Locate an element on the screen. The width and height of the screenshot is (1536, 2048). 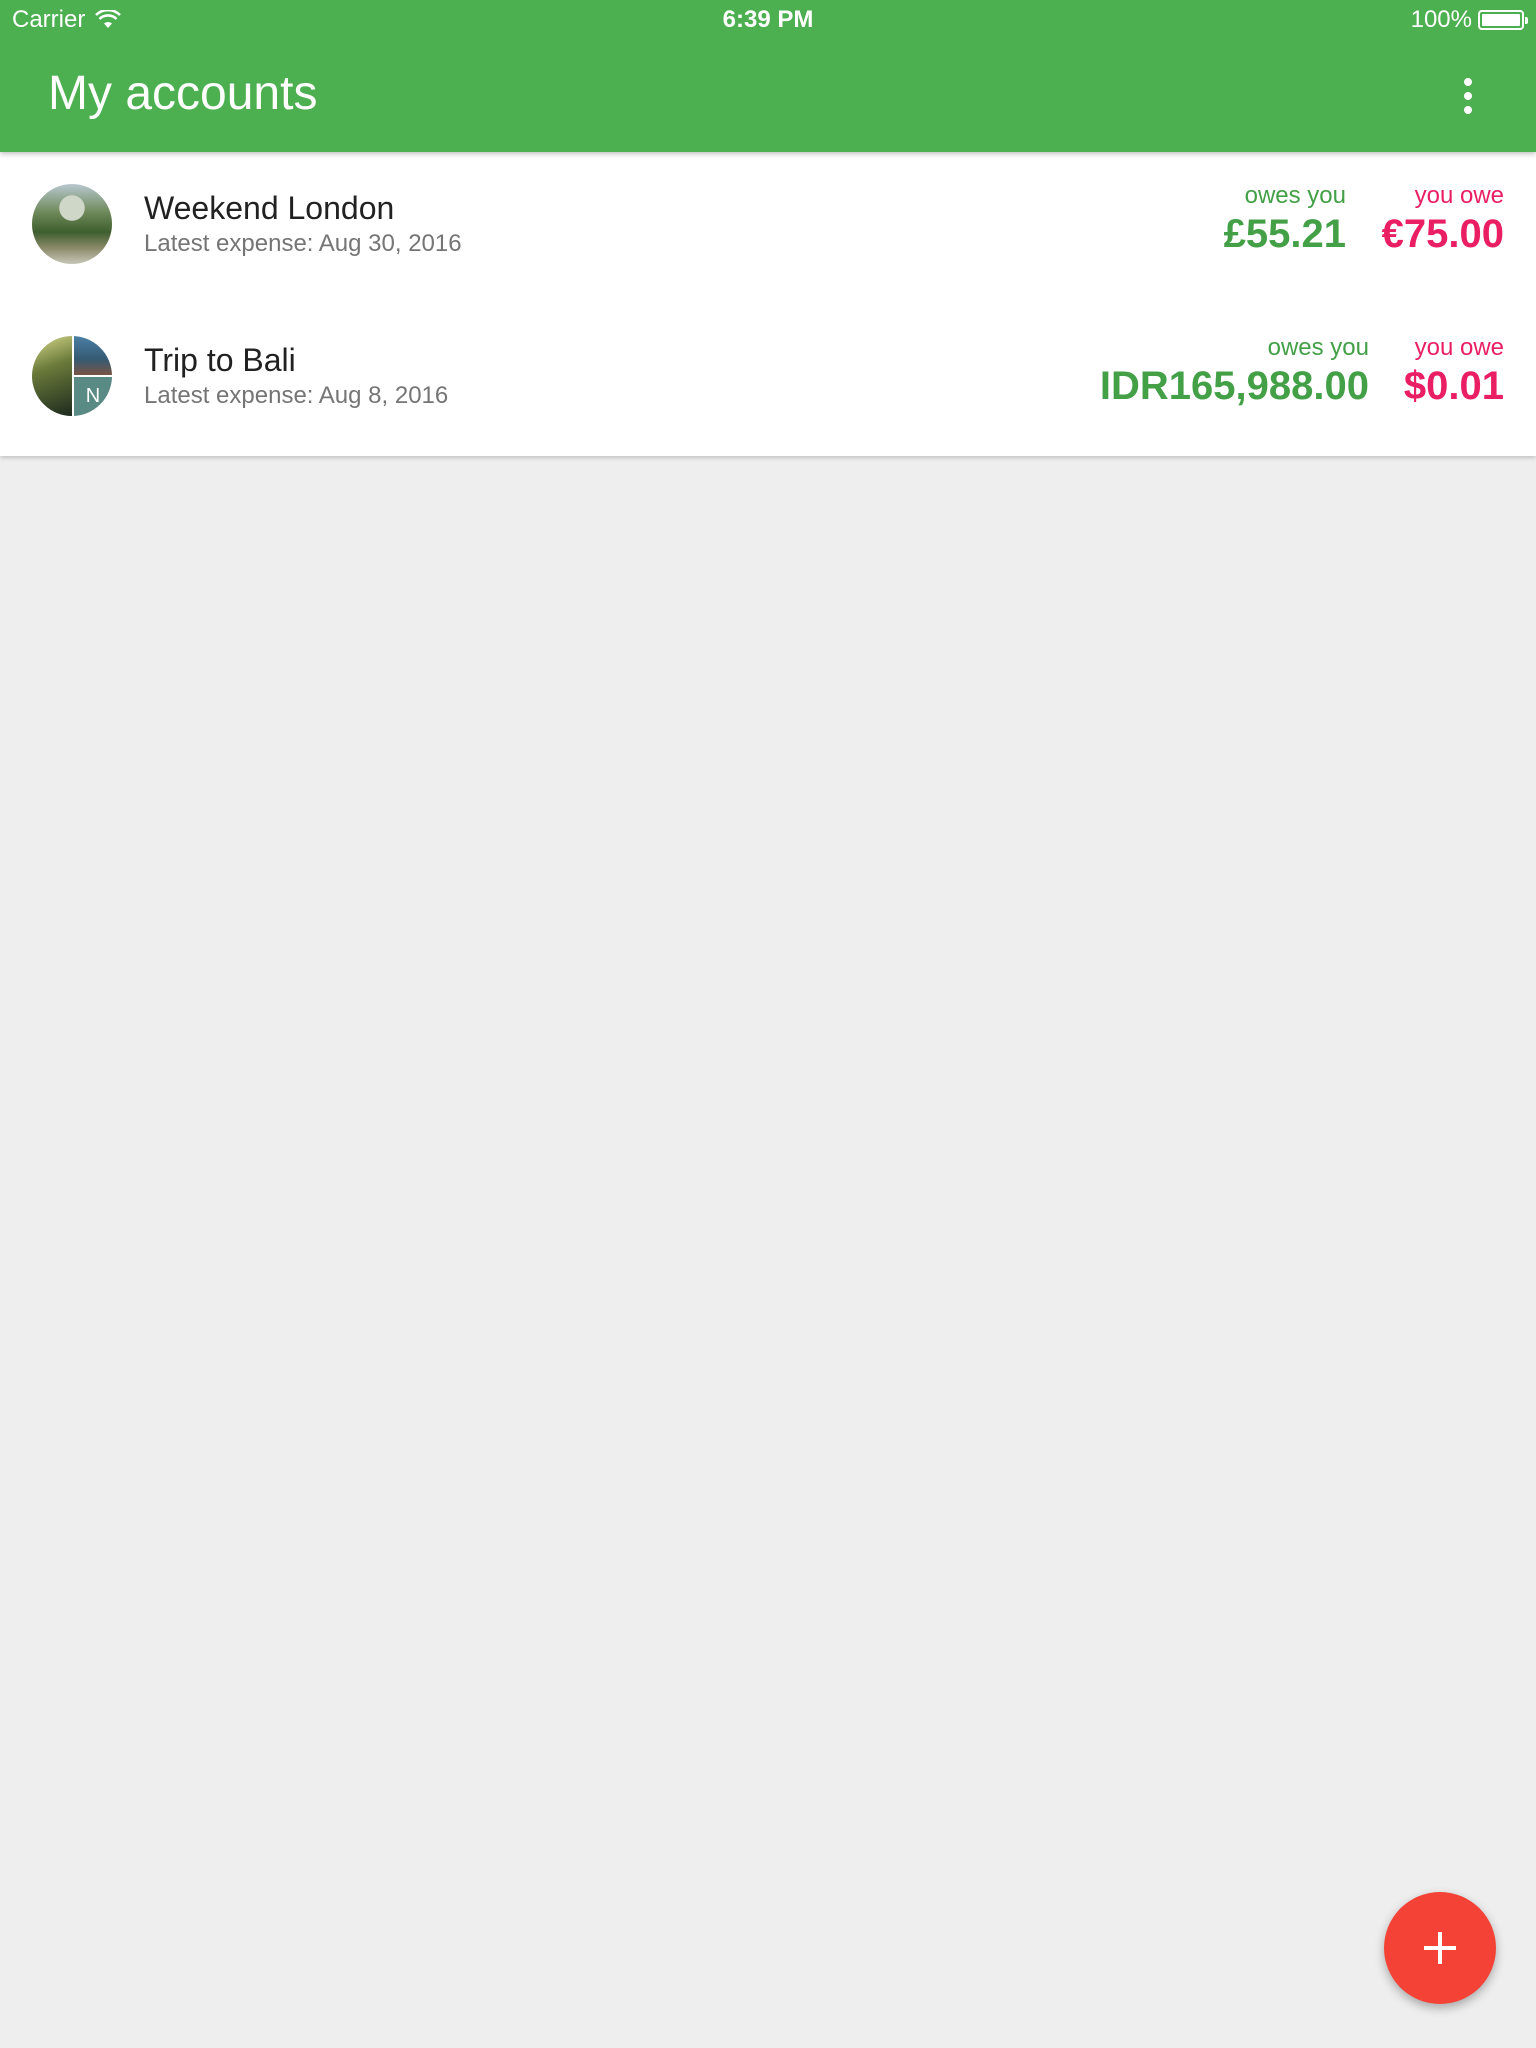
add-account-button is located at coordinates (1440, 1948).